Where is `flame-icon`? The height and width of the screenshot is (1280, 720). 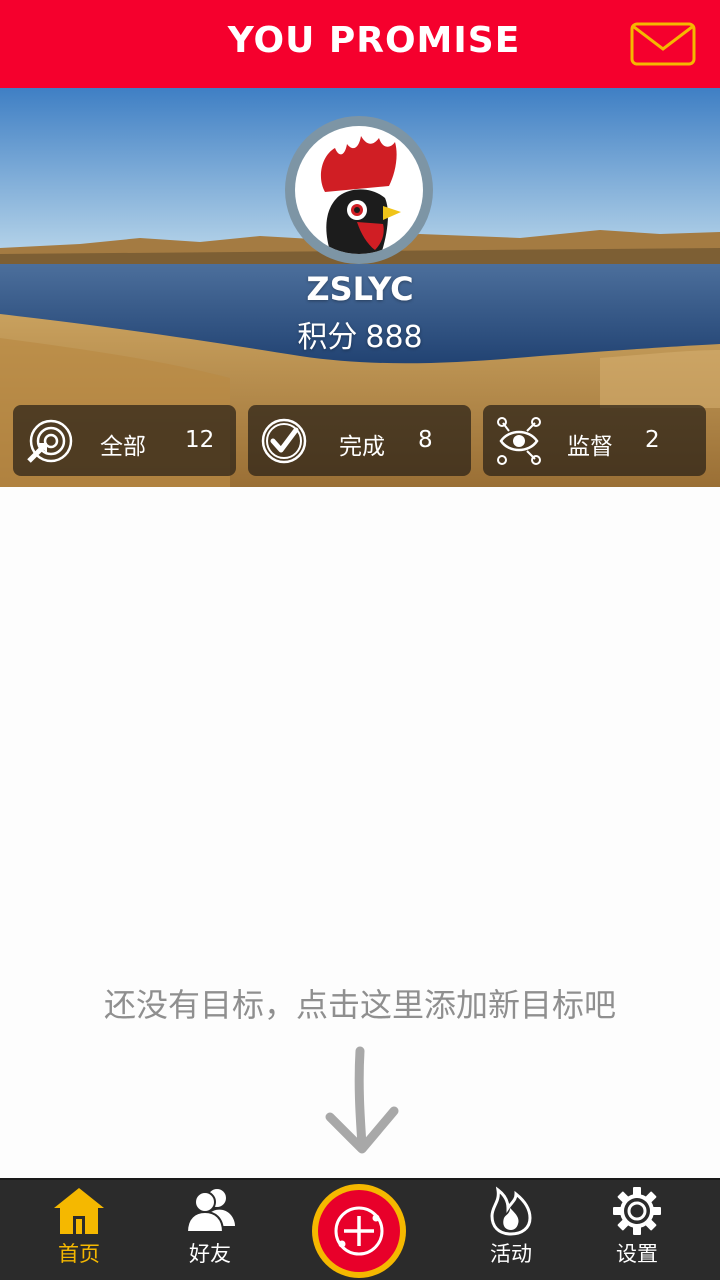 flame-icon is located at coordinates (511, 1211).